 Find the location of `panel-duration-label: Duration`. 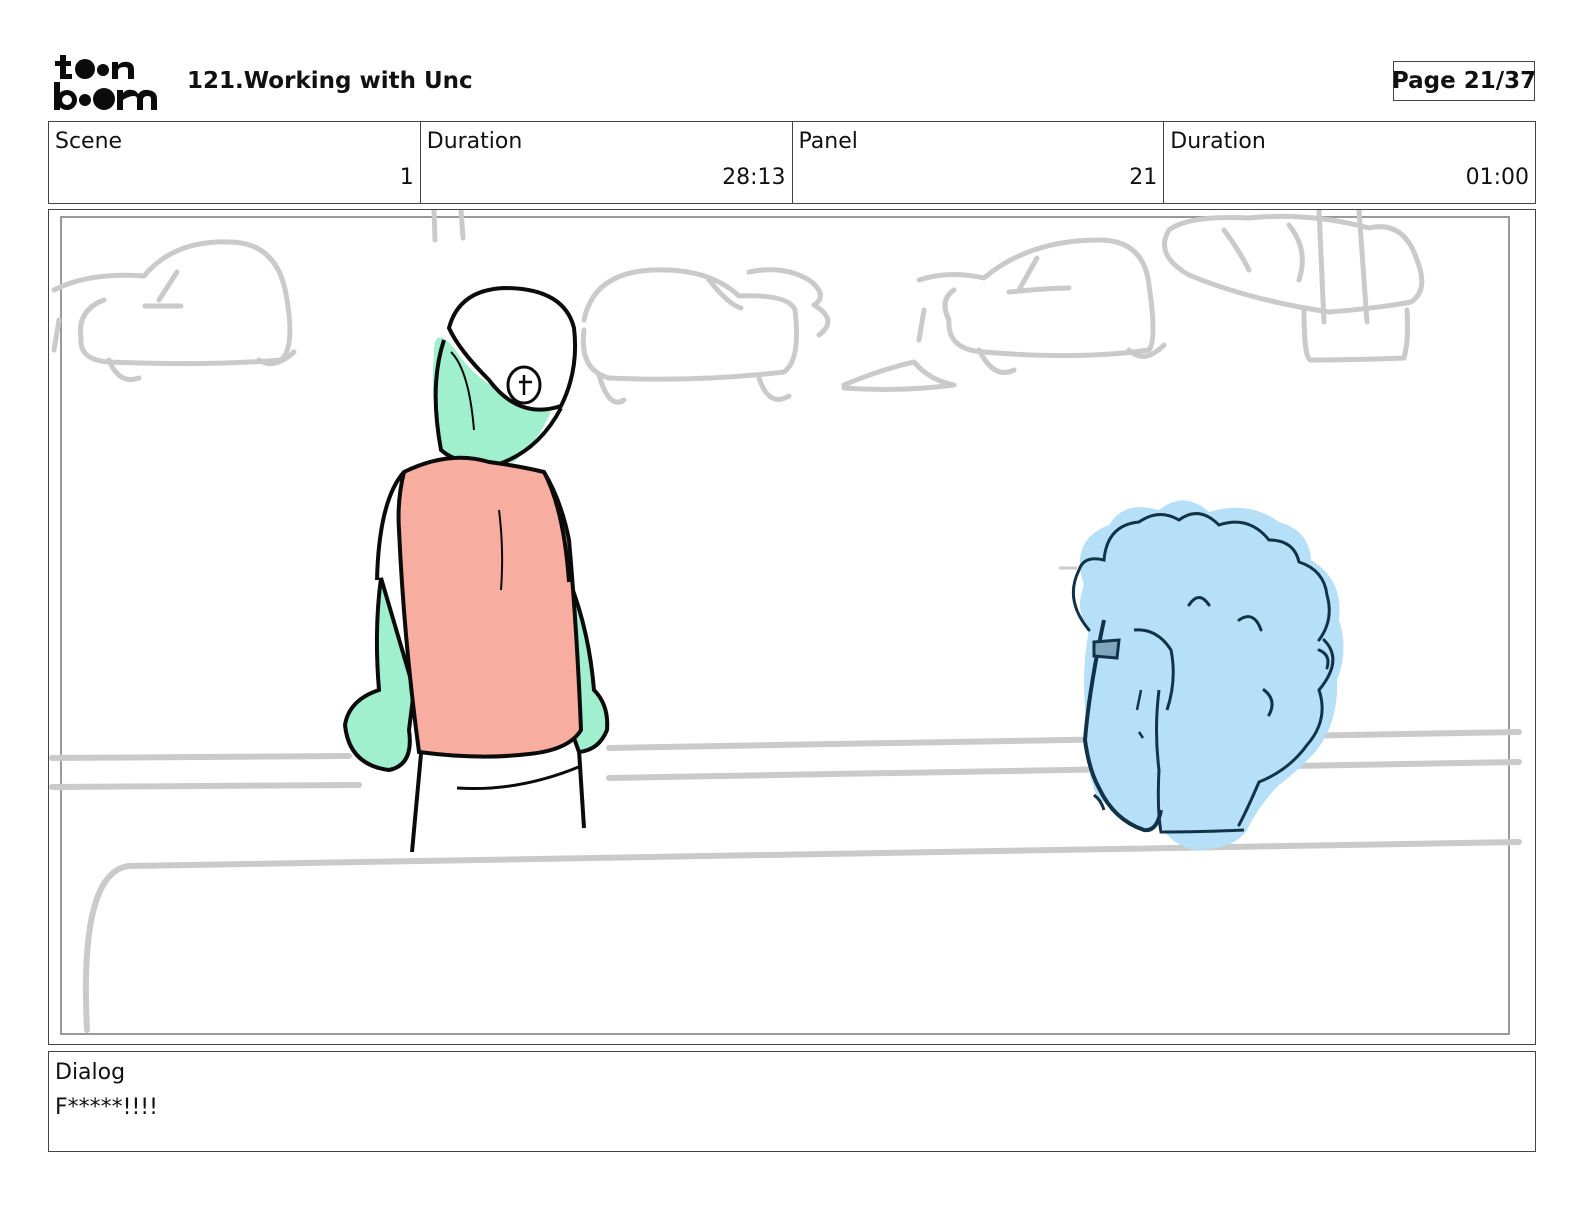

panel-duration-label: Duration is located at coordinates (1218, 141).